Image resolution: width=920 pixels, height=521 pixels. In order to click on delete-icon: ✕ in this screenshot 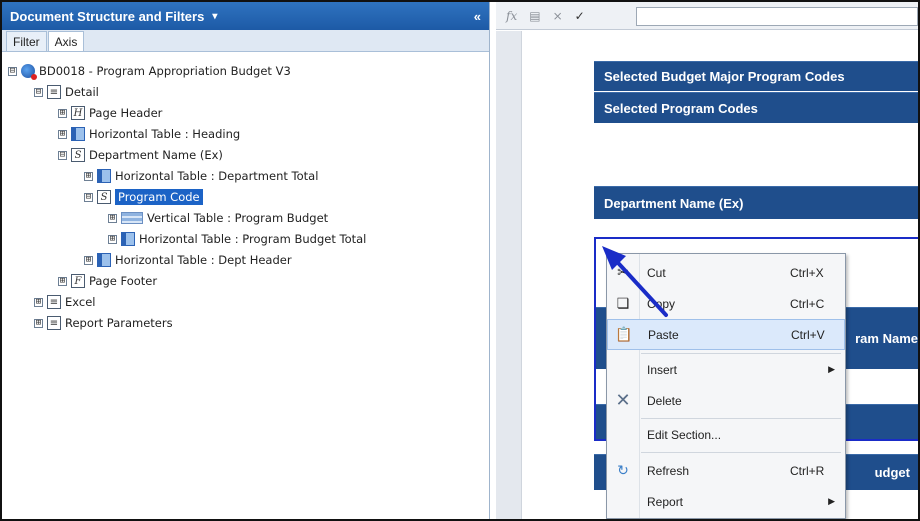, I will do `click(623, 400)`.